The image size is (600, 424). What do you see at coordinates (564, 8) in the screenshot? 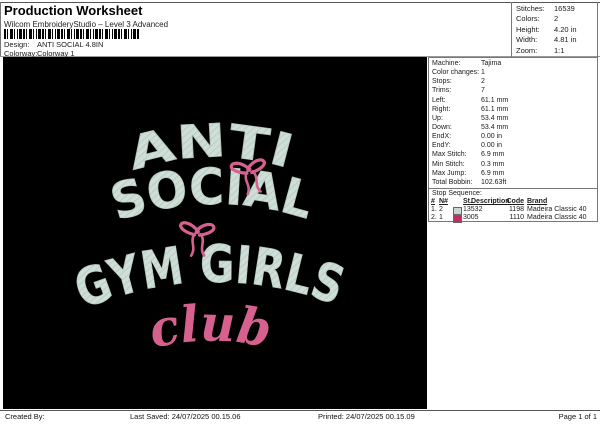
I see `summary-value: 16539` at bounding box center [564, 8].